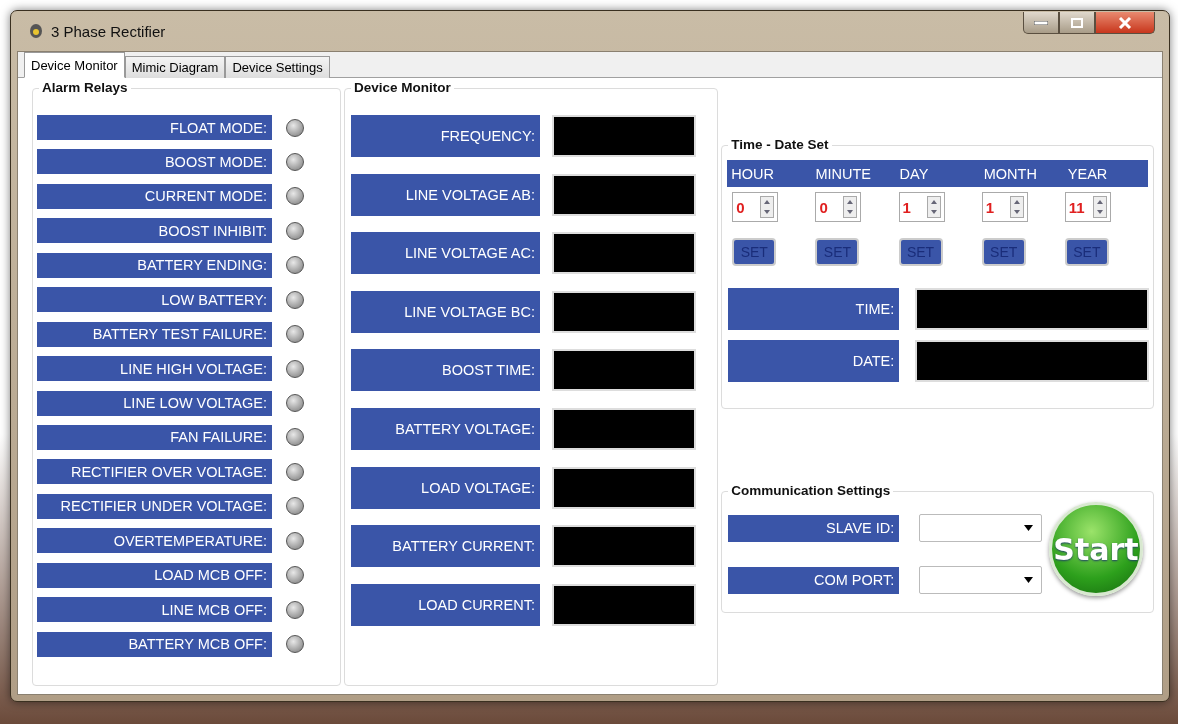 This screenshot has height=724, width=1178. I want to click on app-icon, so click(36, 31).